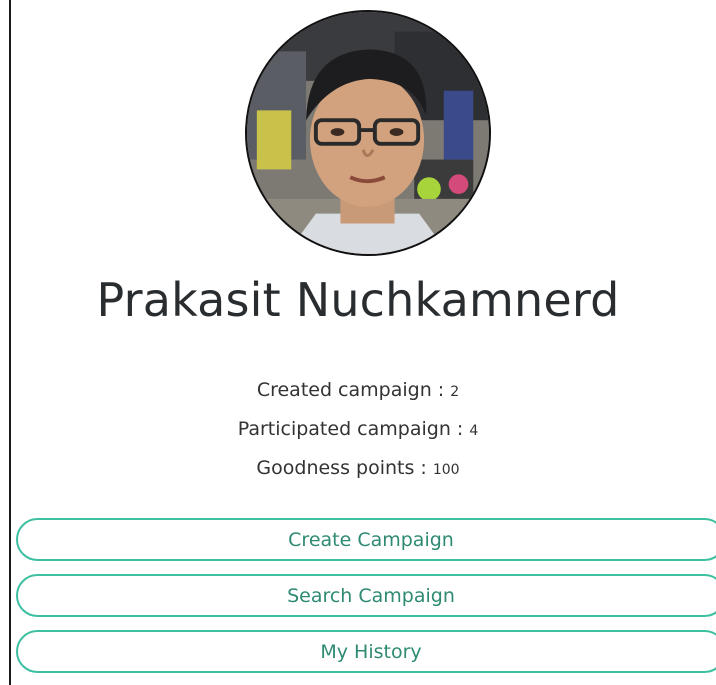  What do you see at coordinates (474, 431) in the screenshot?
I see `stat-value: 4` at bounding box center [474, 431].